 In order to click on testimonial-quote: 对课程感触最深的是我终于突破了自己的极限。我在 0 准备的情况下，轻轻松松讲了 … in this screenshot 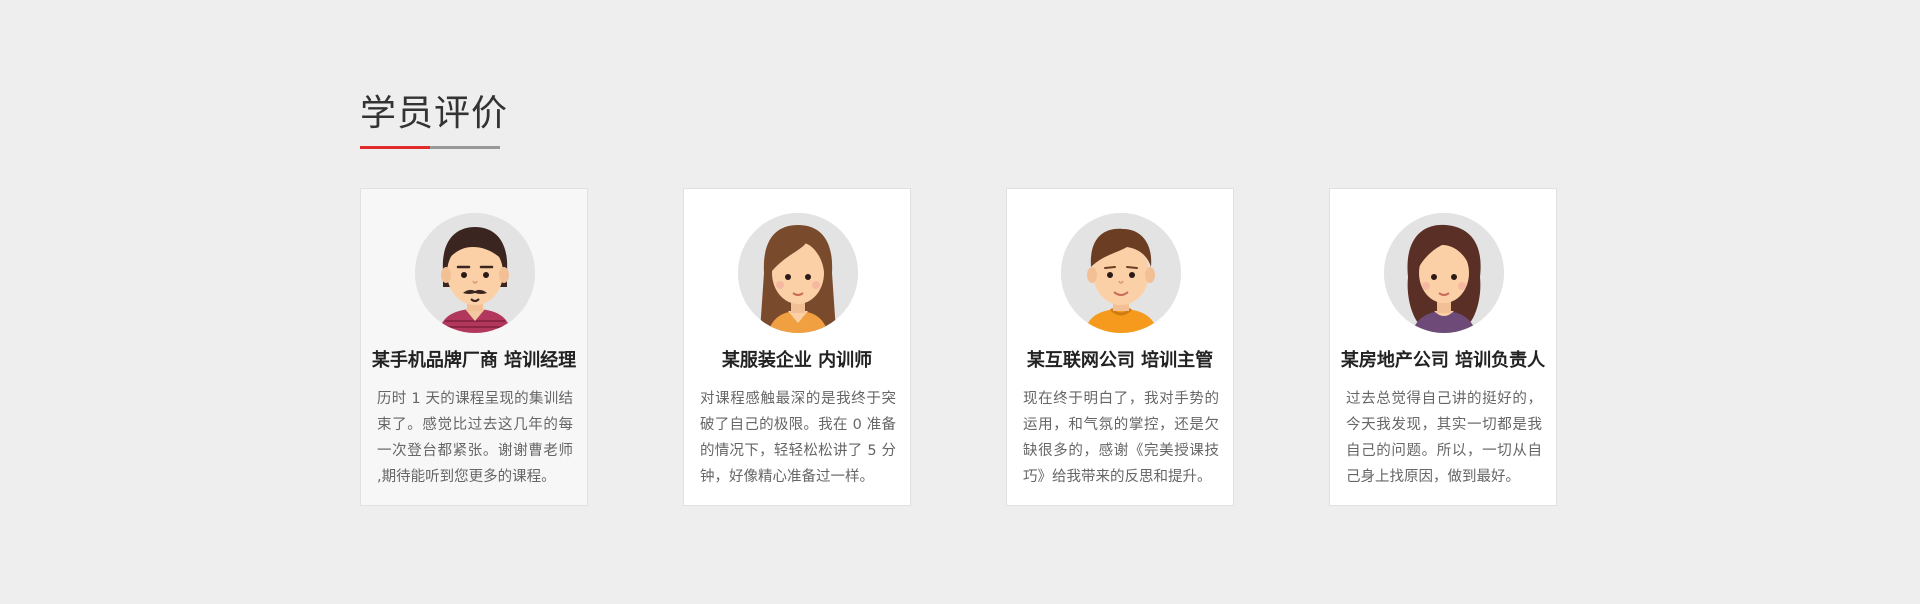, I will do `click(798, 438)`.